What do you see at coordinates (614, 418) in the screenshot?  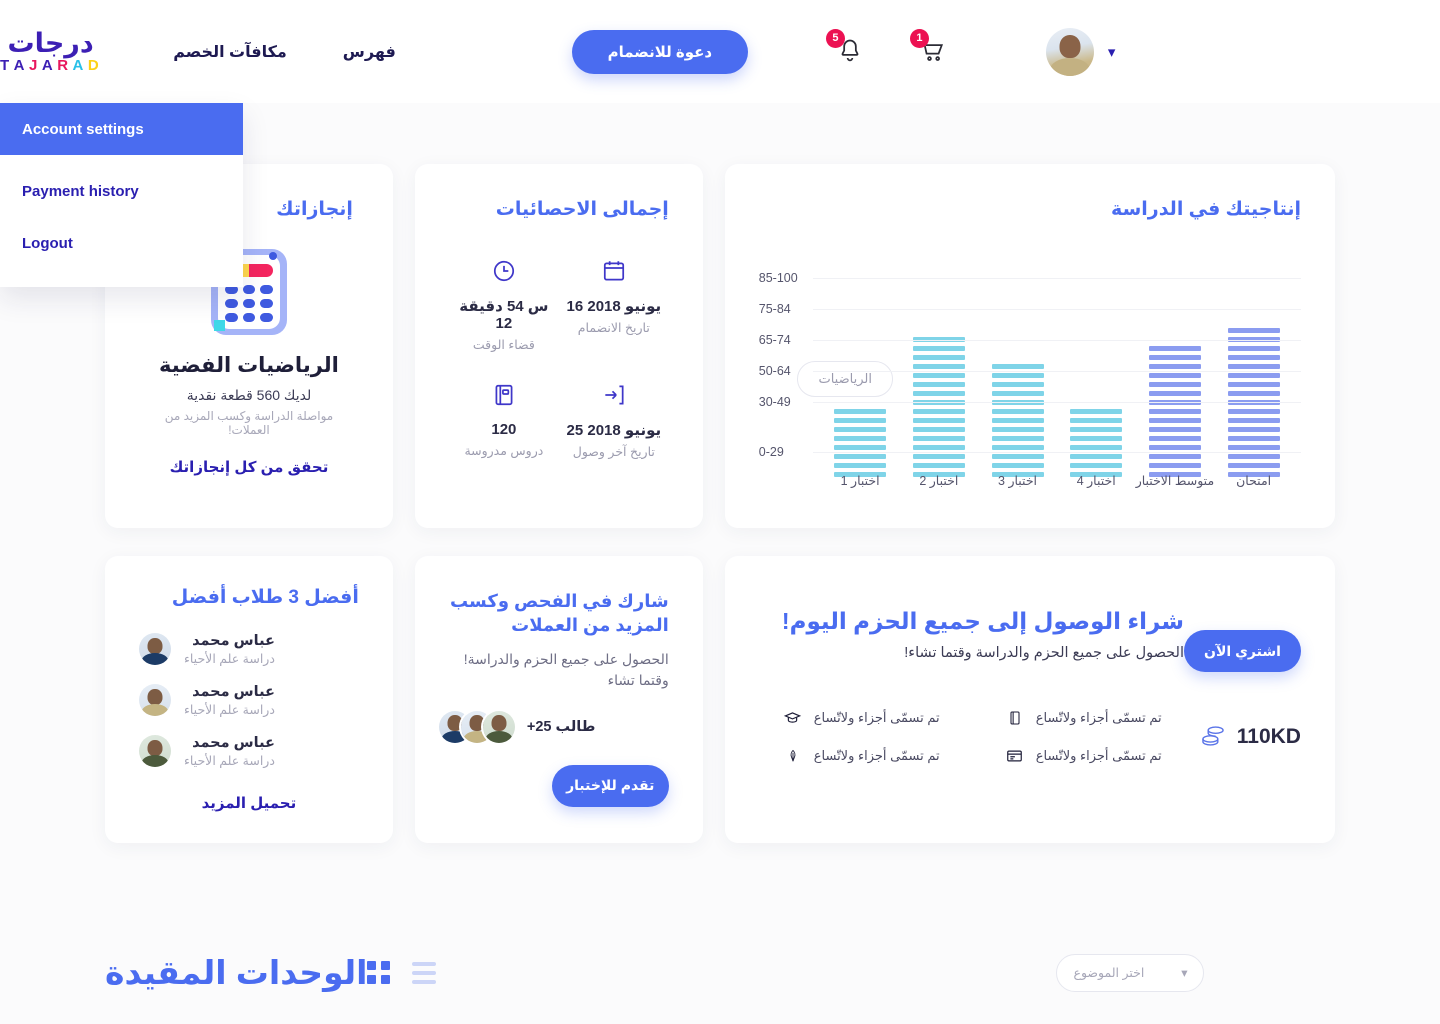 I see `stat-last-access: يونيو 2018 25 تاريخ آخر وصول` at bounding box center [614, 418].